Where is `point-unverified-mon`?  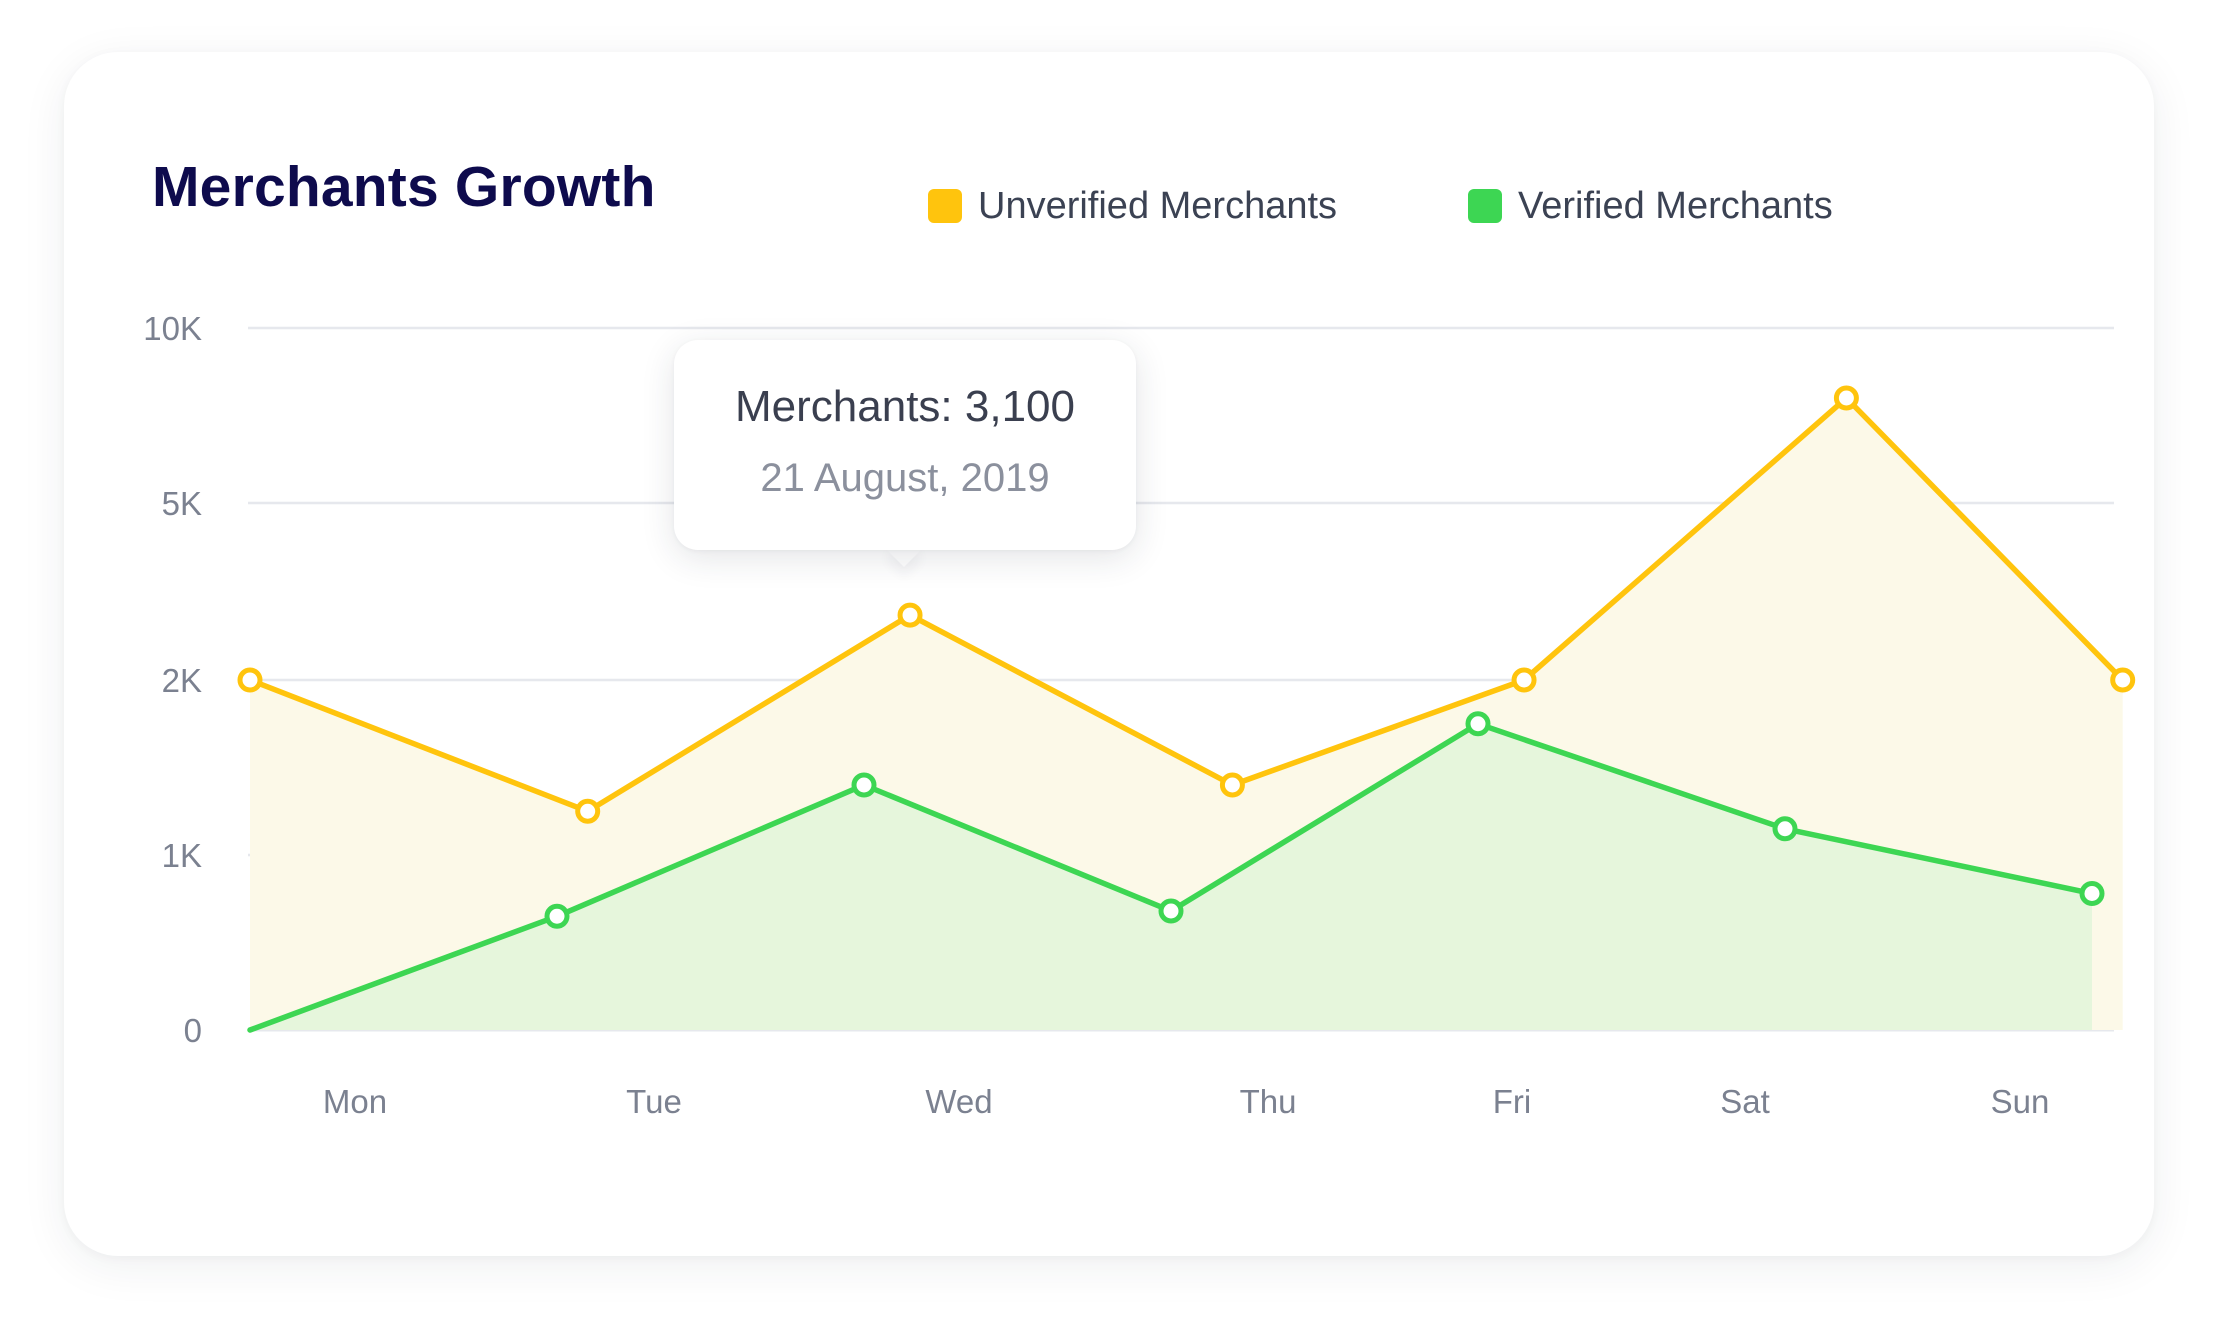 point-unverified-mon is located at coordinates (250, 680).